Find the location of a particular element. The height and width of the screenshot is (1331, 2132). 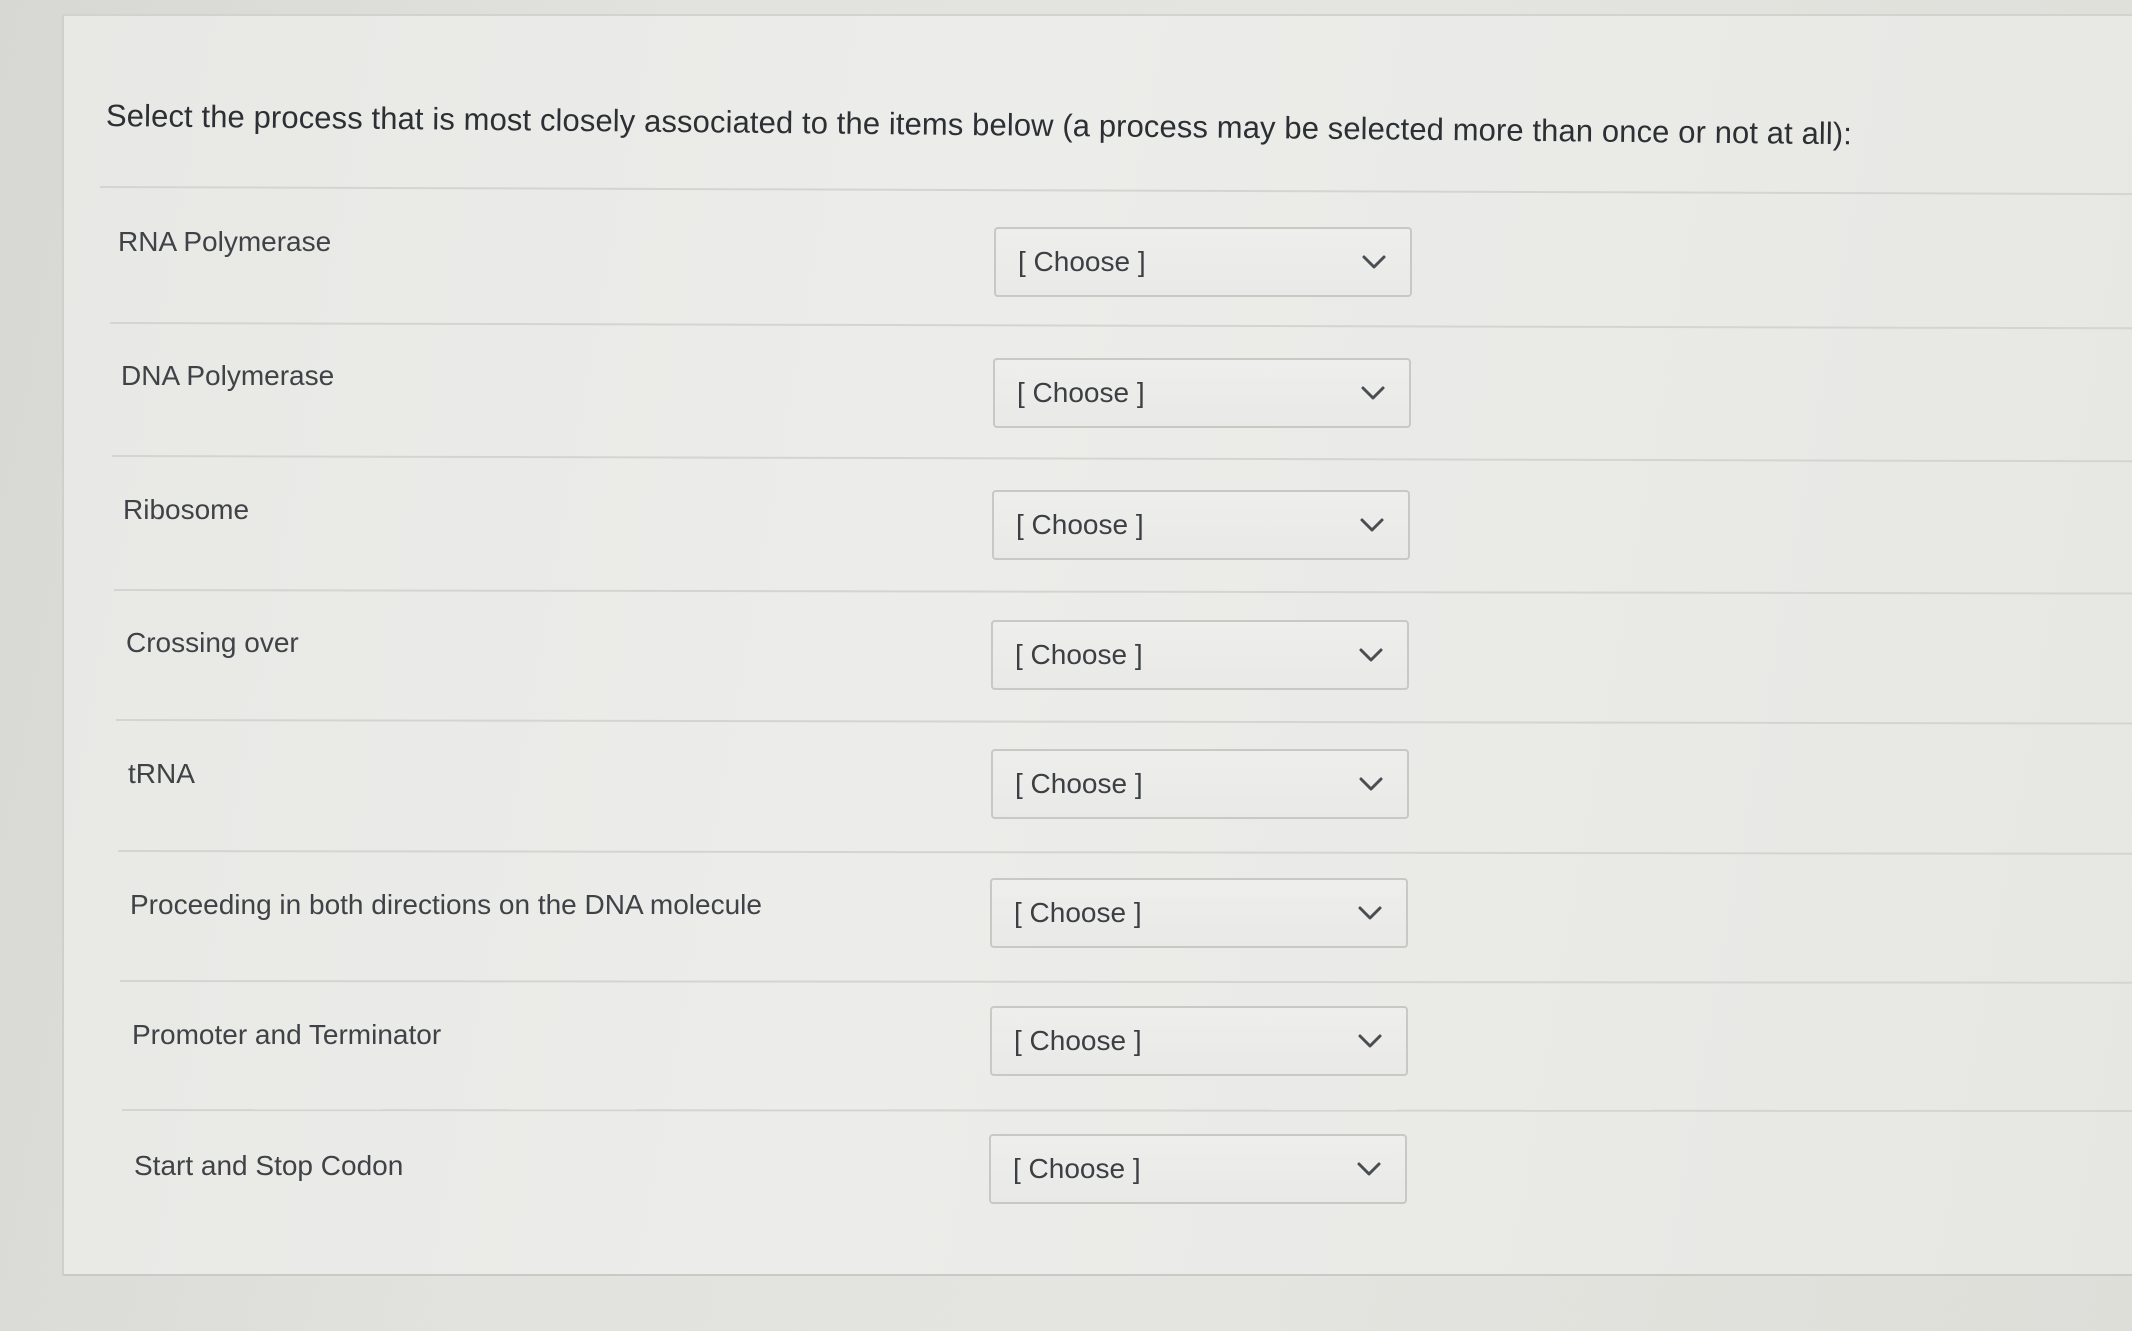

item-label: Start and Stop Codon is located at coordinates (269, 1165).